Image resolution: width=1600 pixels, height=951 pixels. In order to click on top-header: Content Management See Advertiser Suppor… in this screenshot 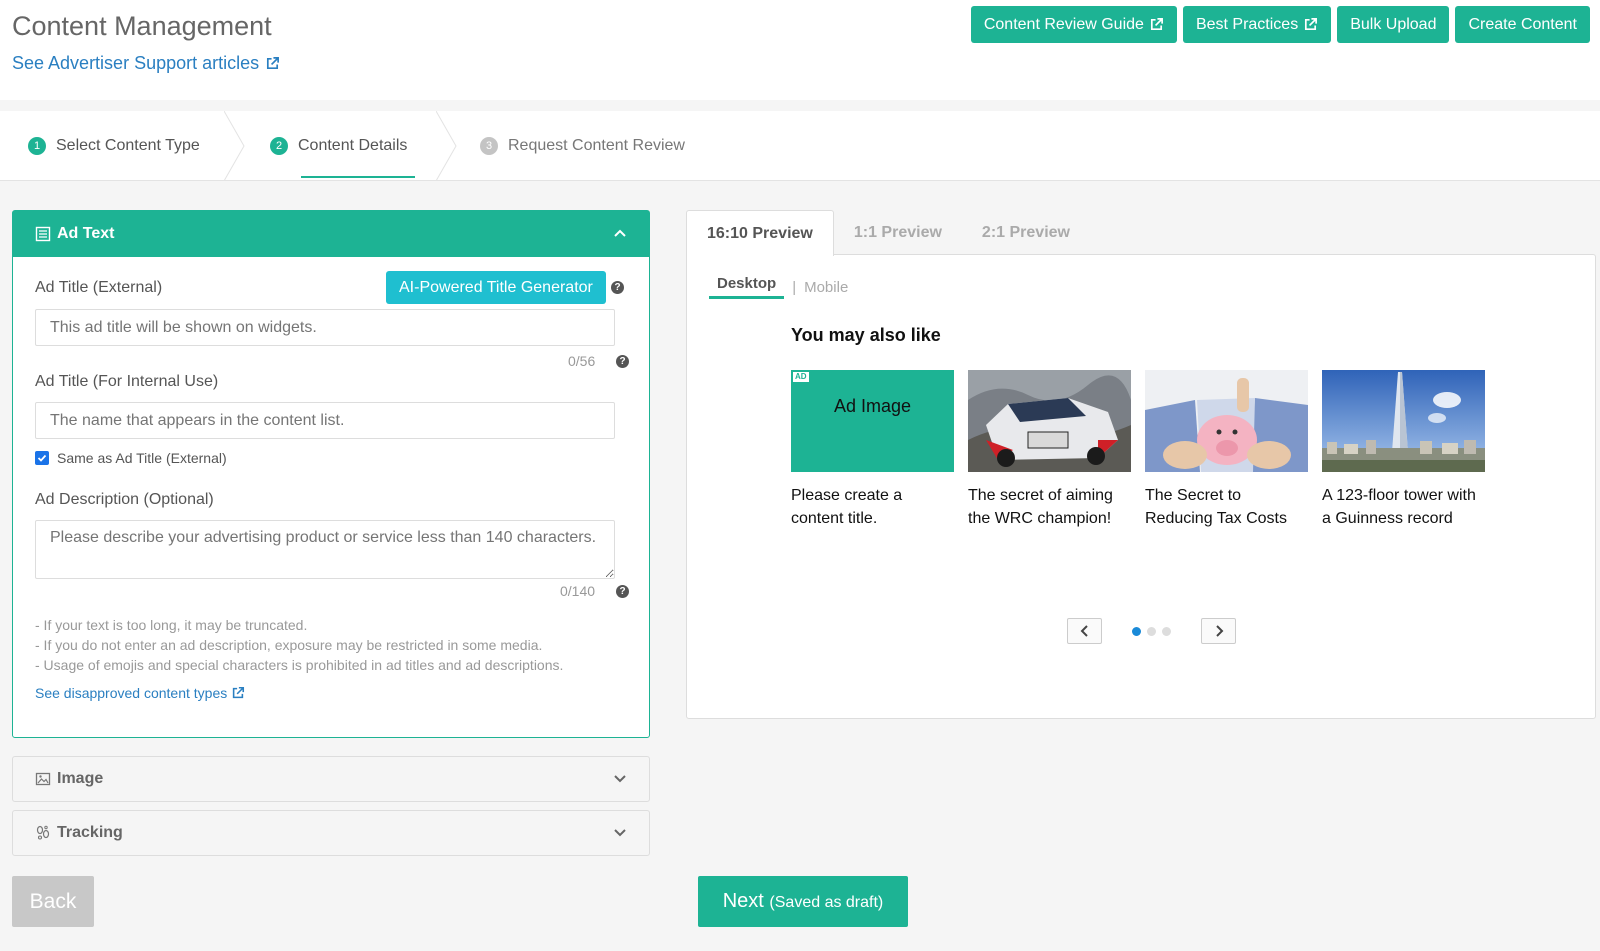, I will do `click(800, 50)`.